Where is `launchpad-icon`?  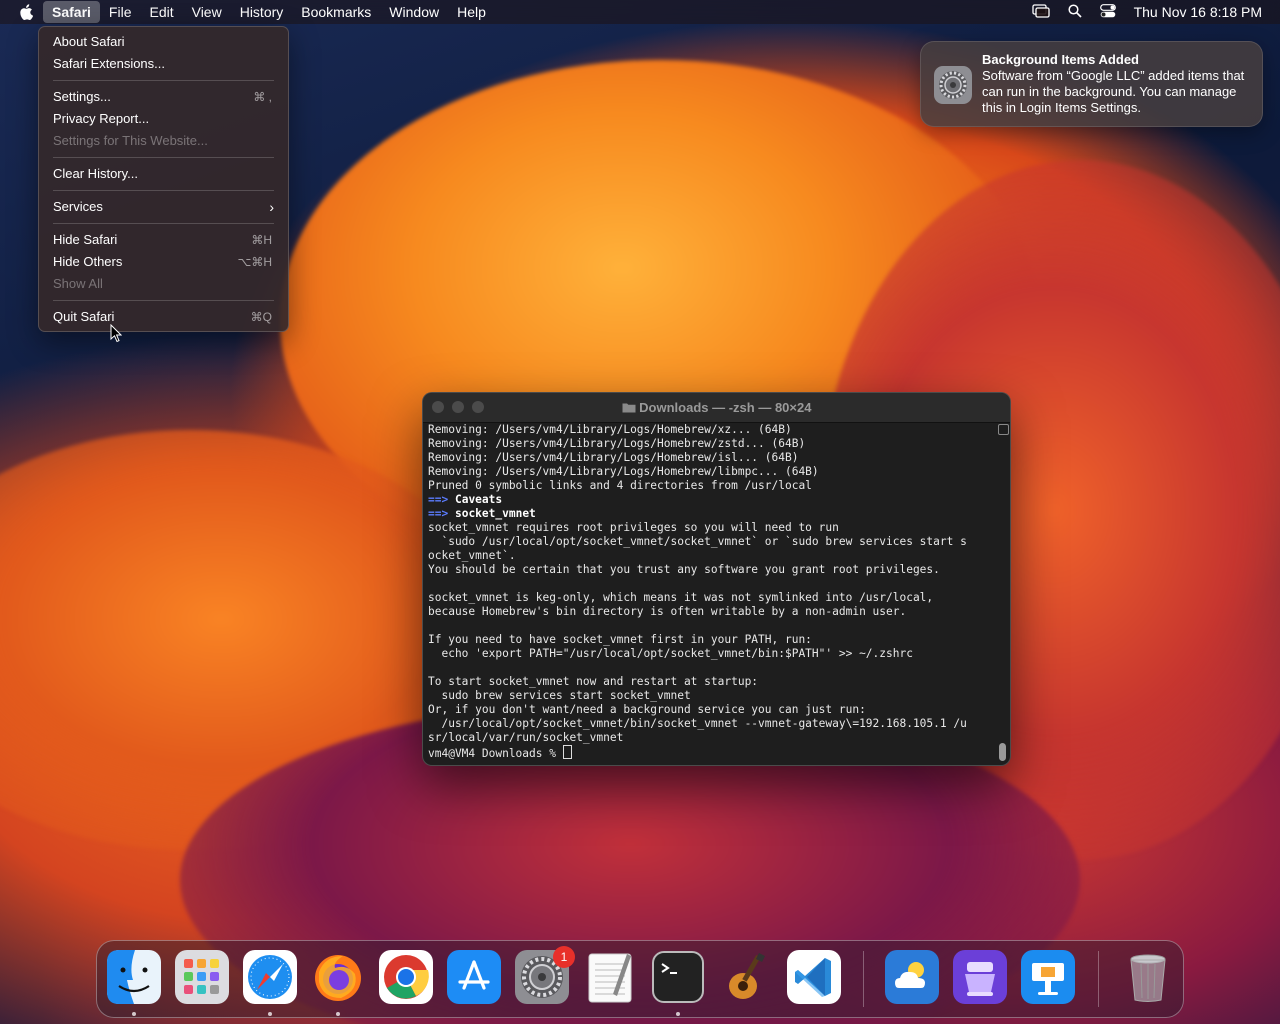 launchpad-icon is located at coordinates (202, 977).